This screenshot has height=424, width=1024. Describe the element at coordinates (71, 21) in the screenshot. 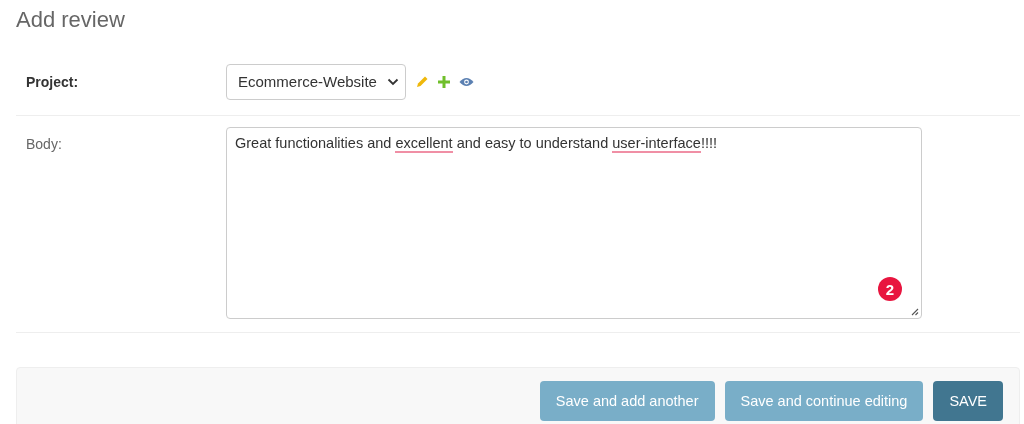

I see `page-title: Add review` at that location.